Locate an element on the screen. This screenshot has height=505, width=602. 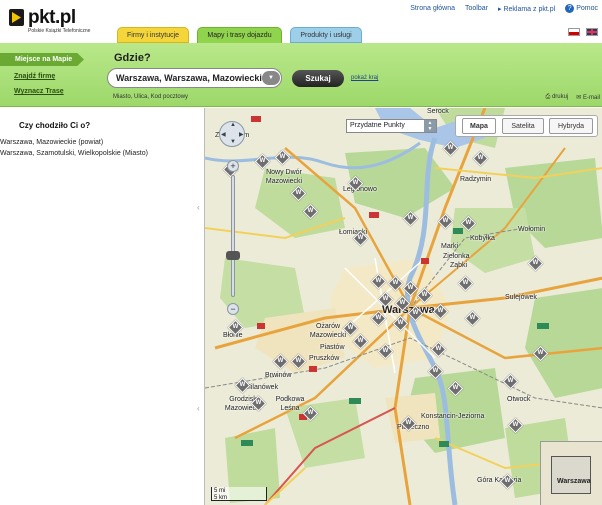
overview-map: Warszawa is located at coordinates (571, 473).